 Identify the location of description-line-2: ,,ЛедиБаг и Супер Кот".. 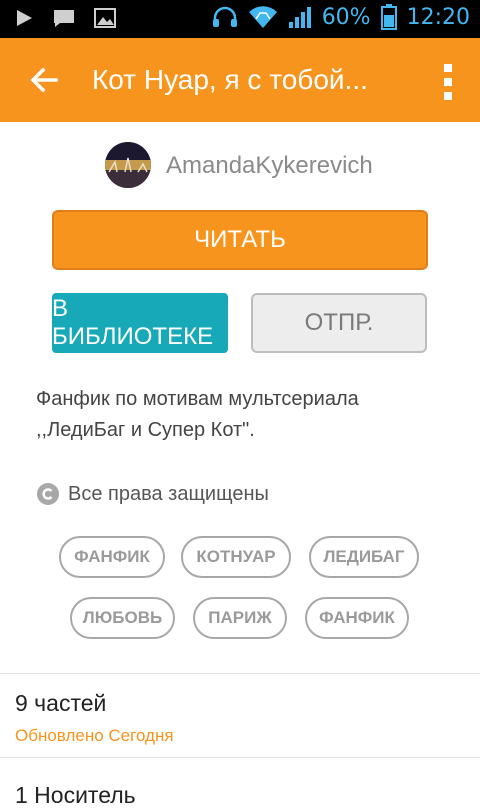
(145, 430).